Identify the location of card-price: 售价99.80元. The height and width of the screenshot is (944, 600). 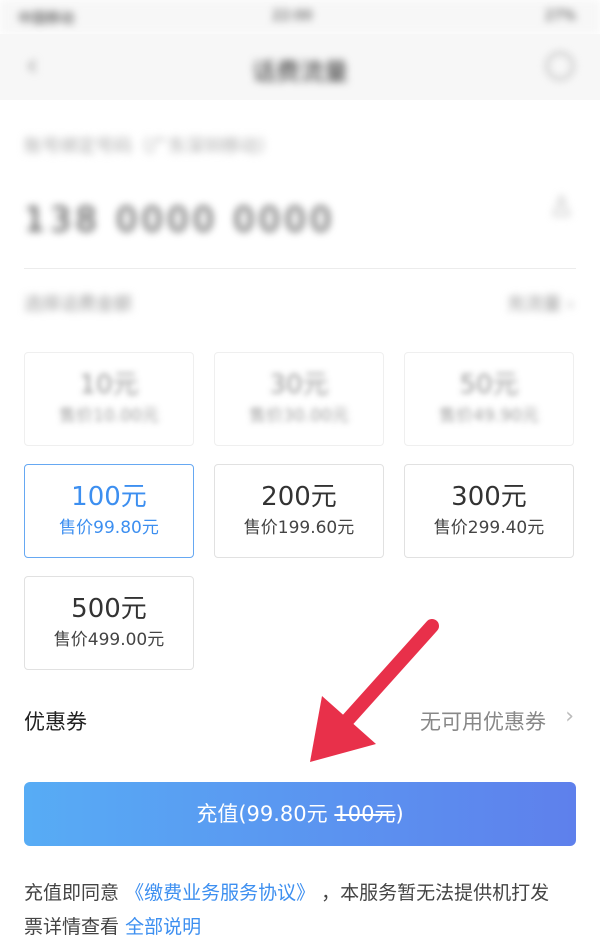
(109, 528).